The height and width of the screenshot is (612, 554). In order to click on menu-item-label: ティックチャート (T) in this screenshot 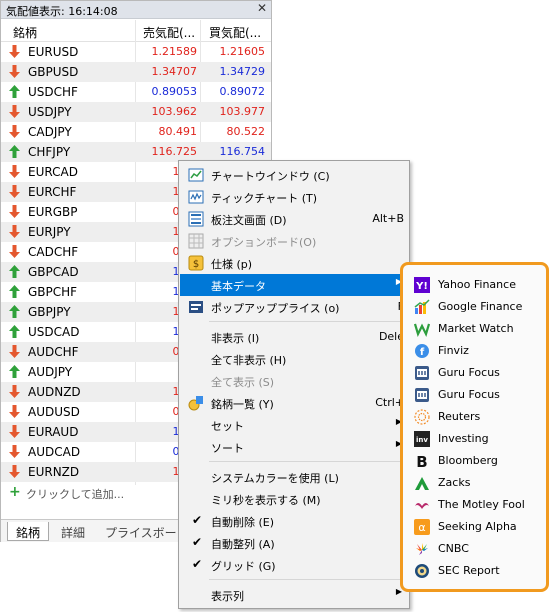, I will do `click(264, 198)`.